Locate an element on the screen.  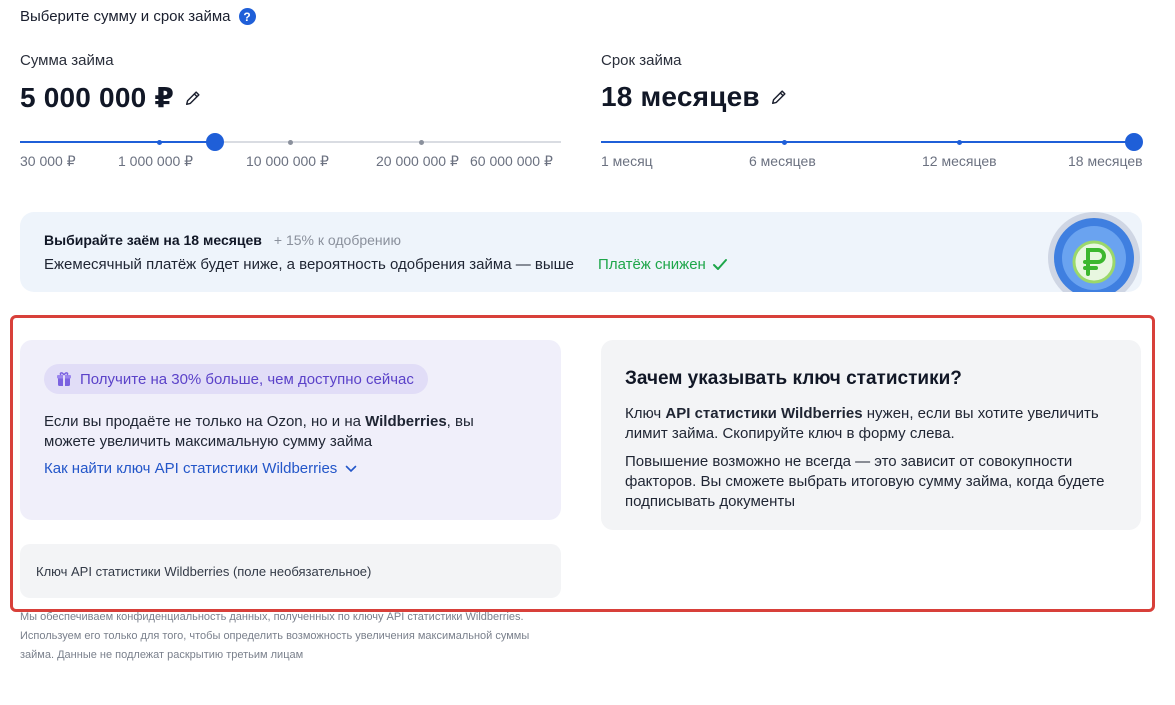
ruble-clock-icon is located at coordinates (1094, 252).